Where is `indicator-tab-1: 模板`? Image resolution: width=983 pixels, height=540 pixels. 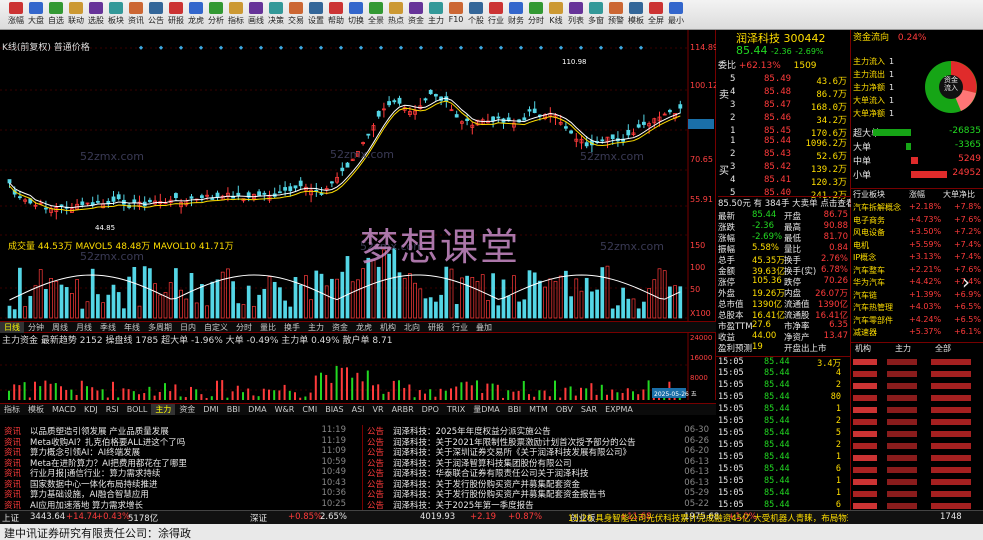
indicator-tab-1: 模板 is located at coordinates (36, 409).